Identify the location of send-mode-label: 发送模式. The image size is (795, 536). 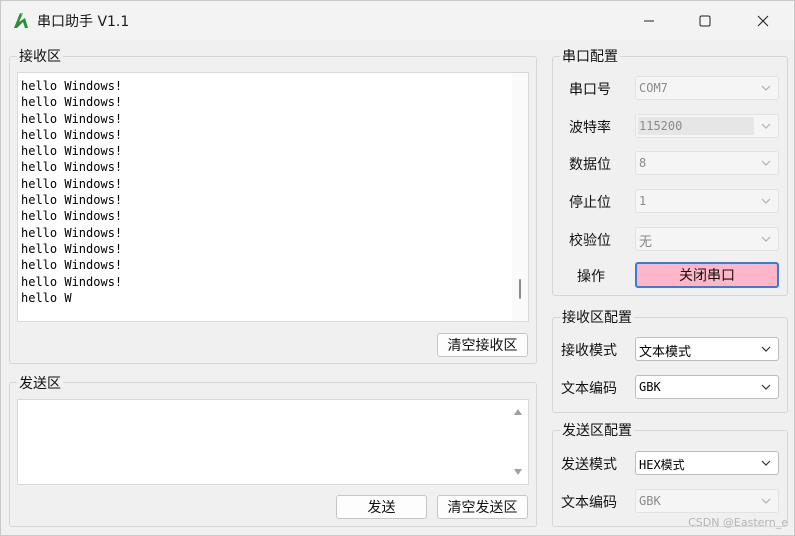
(589, 465).